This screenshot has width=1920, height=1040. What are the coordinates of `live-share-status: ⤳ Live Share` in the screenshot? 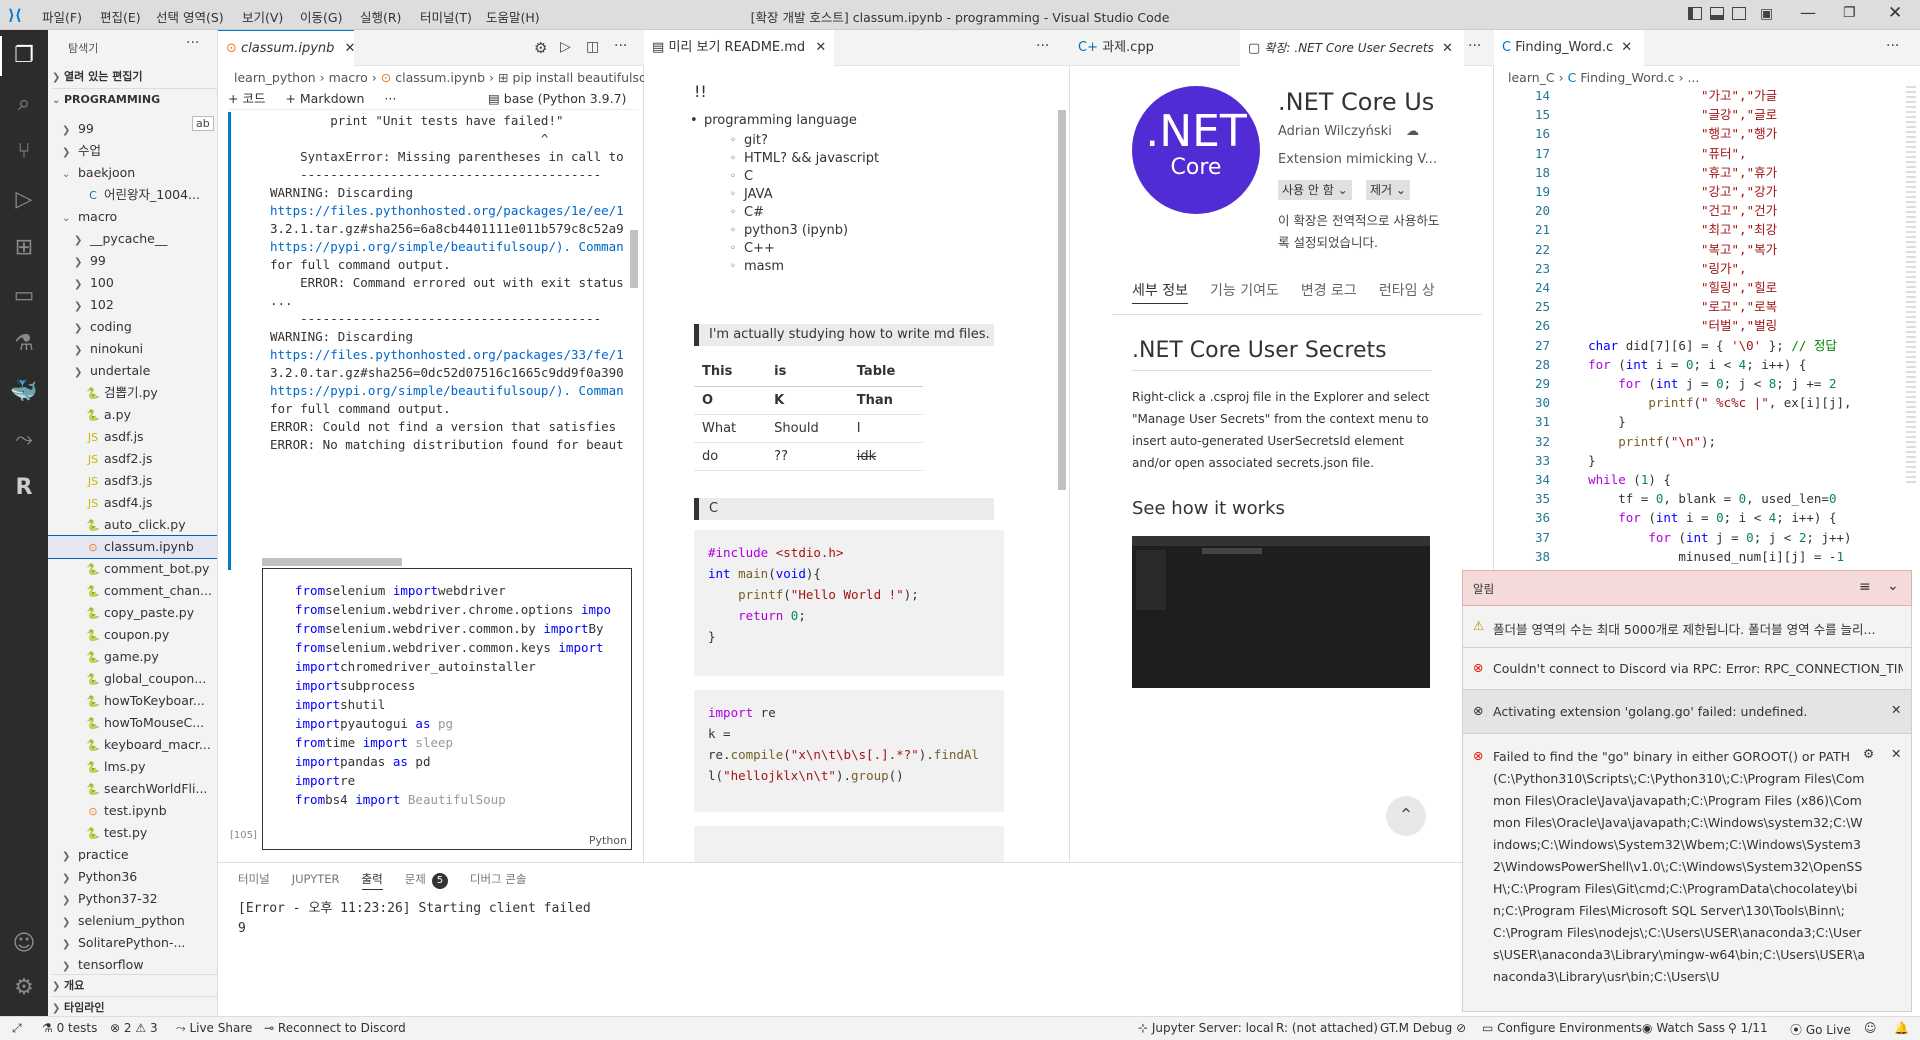 It's located at (214, 1028).